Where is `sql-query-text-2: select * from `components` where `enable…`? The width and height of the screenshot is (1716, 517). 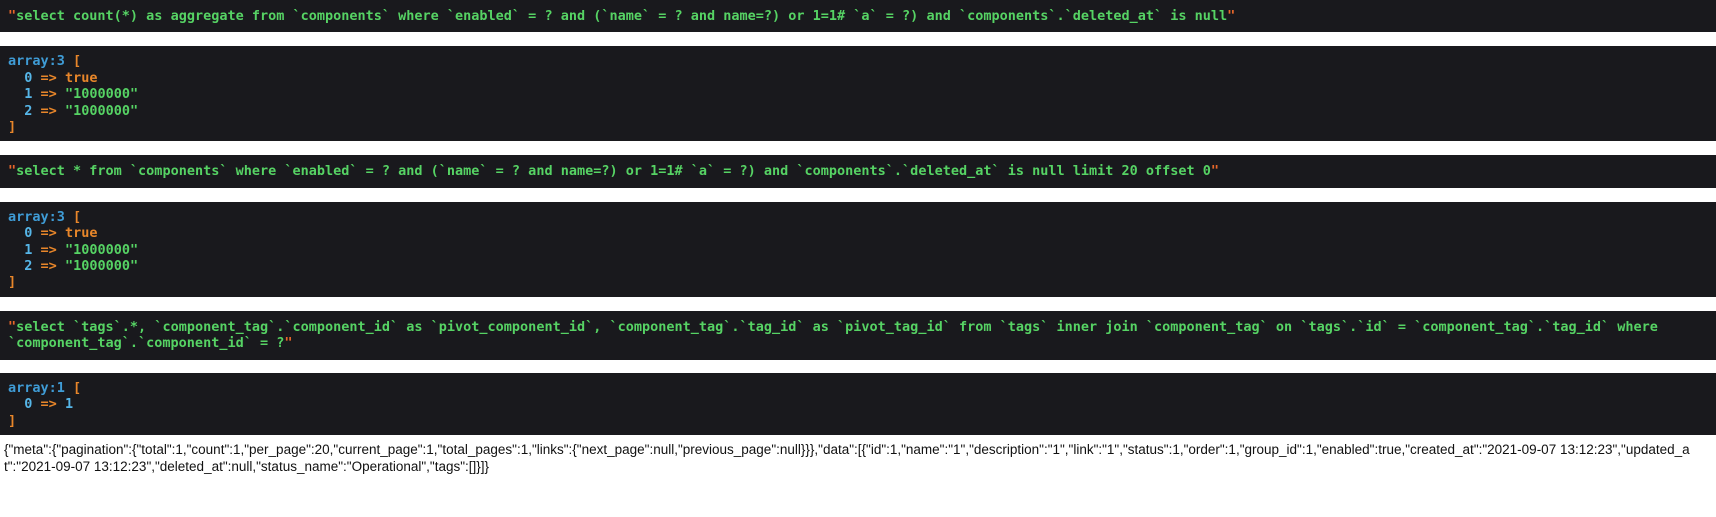
sql-query-text-2: select * from `components` where `enable… is located at coordinates (613, 171).